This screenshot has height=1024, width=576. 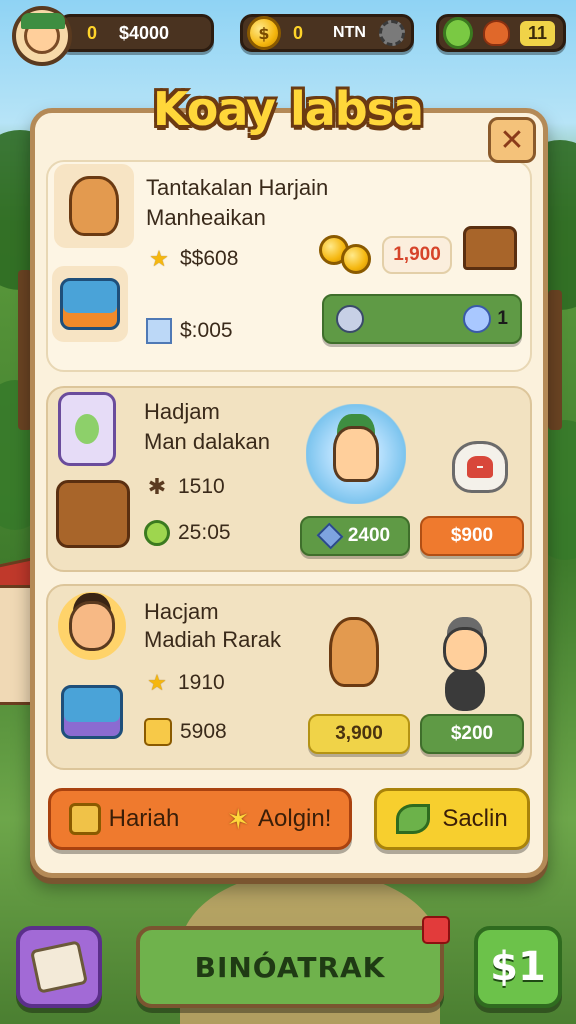 I want to click on player-currency: $4000, so click(x=144, y=32).